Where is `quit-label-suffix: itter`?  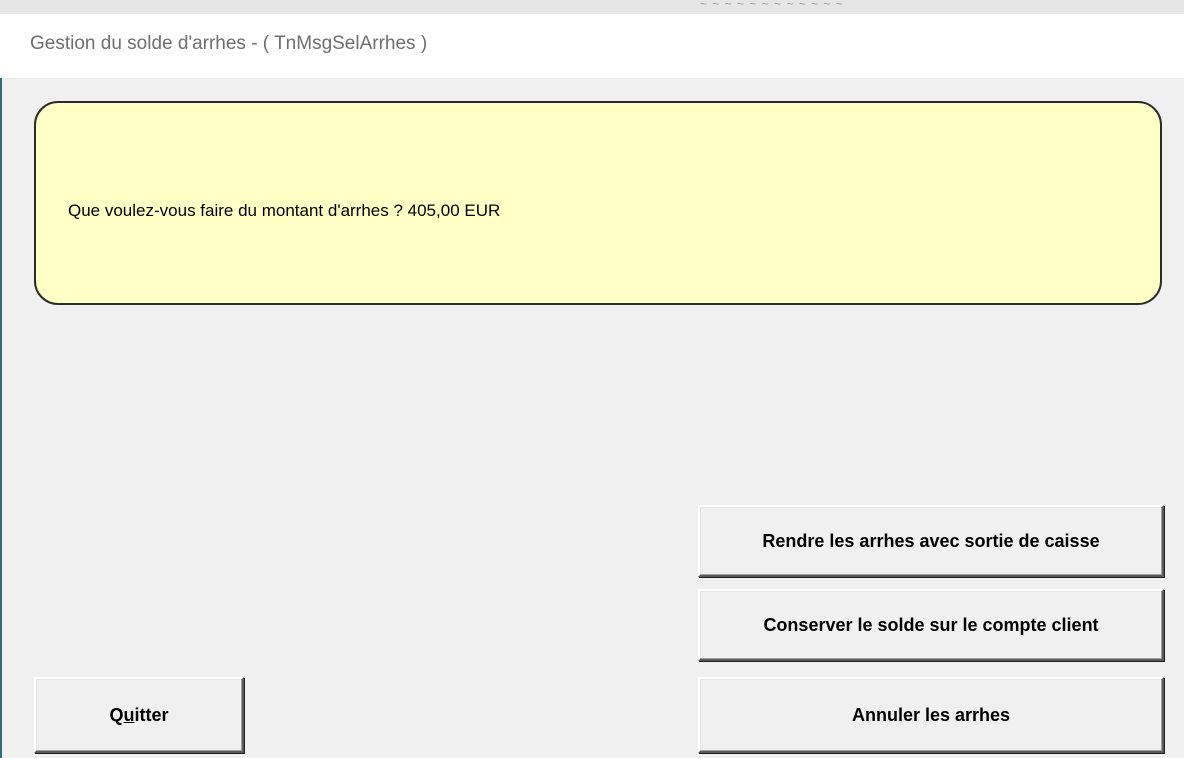
quit-label-suffix: itter is located at coordinates (151, 715).